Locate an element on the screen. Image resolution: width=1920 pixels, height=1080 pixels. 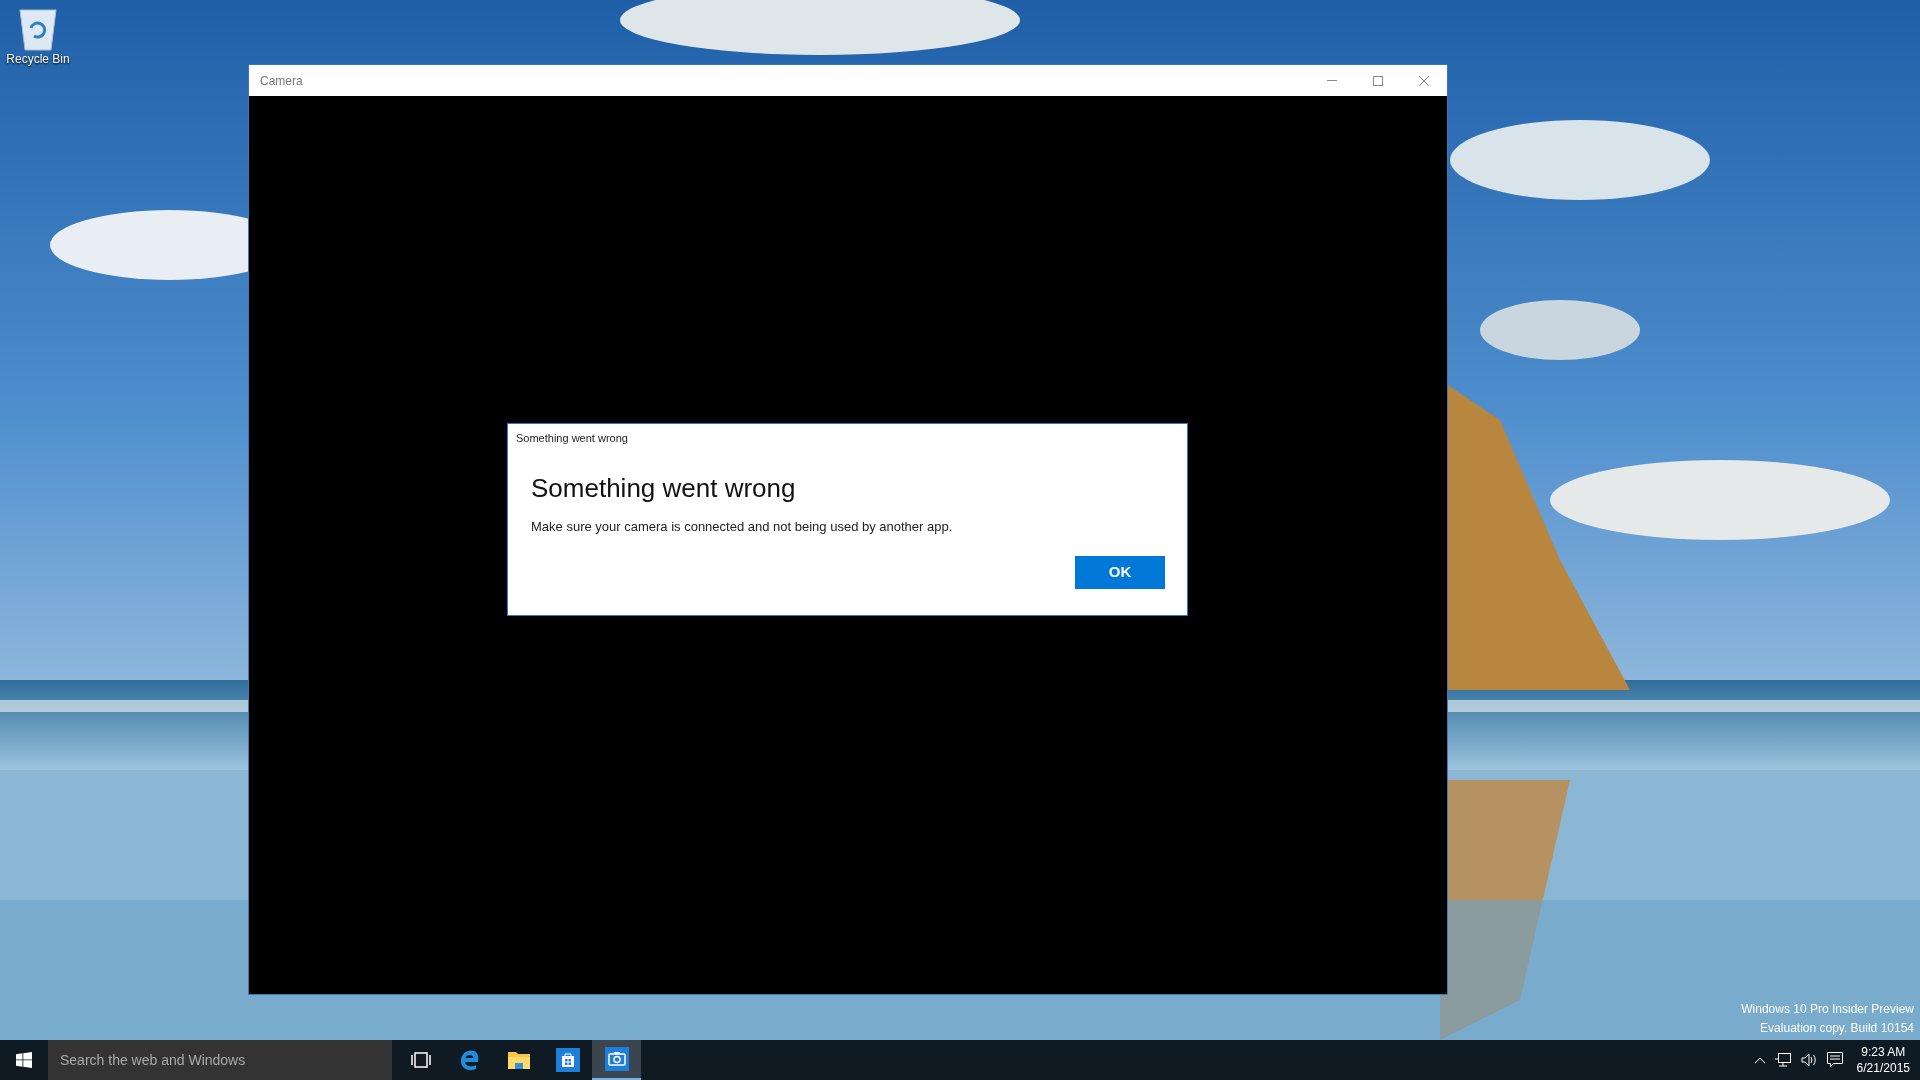
chevron-up-icon is located at coordinates (1759, 1060).